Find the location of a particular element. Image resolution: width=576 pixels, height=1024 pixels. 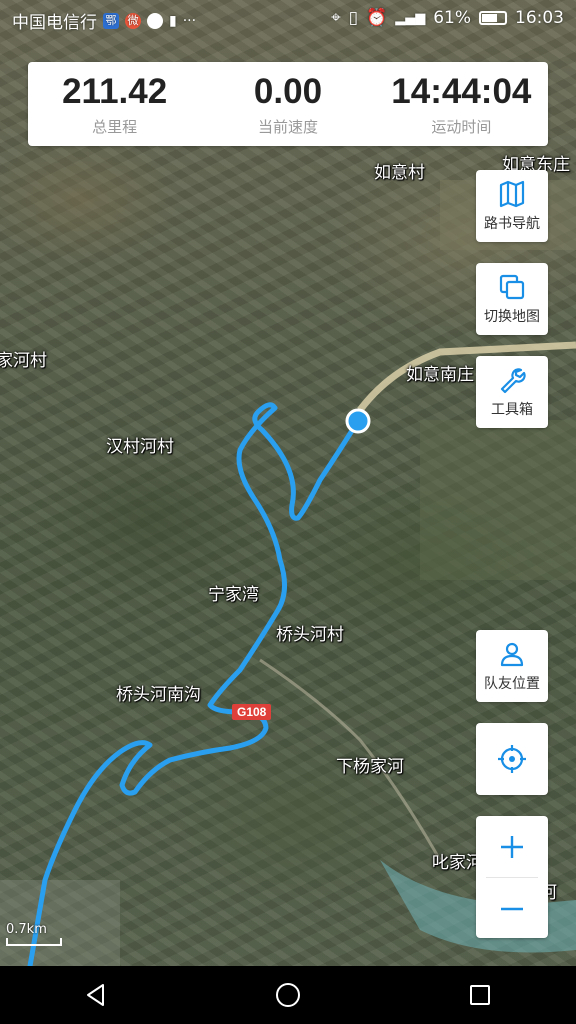

status-bar: 中国电信行 鄂 微 ▮ ··· ⌖ ▯ ⏰ ▂▄▆ 61% 16:03 is located at coordinates (288, 19).